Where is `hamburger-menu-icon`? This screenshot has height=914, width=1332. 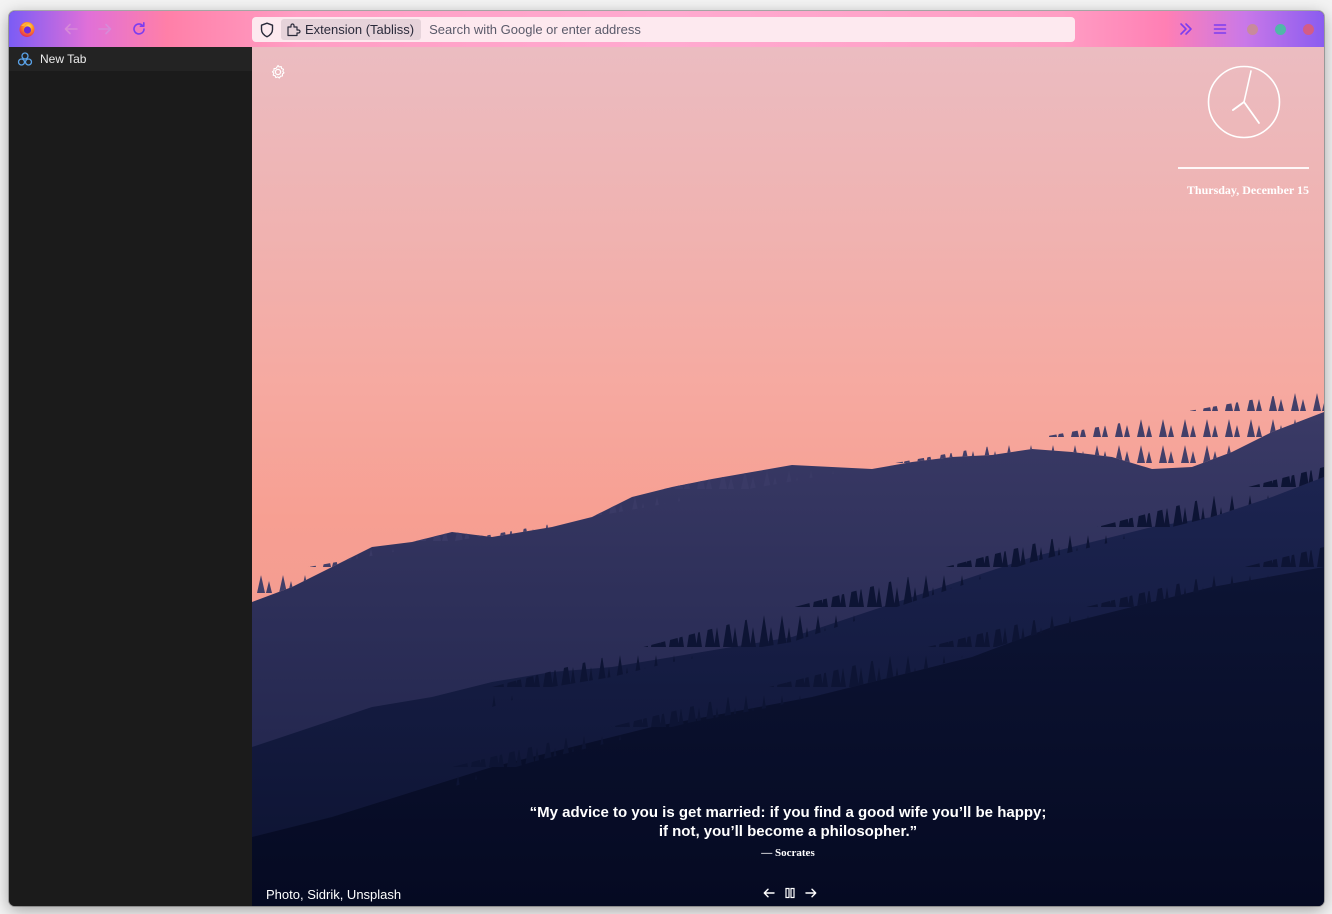
hamburger-menu-icon is located at coordinates (1220, 29).